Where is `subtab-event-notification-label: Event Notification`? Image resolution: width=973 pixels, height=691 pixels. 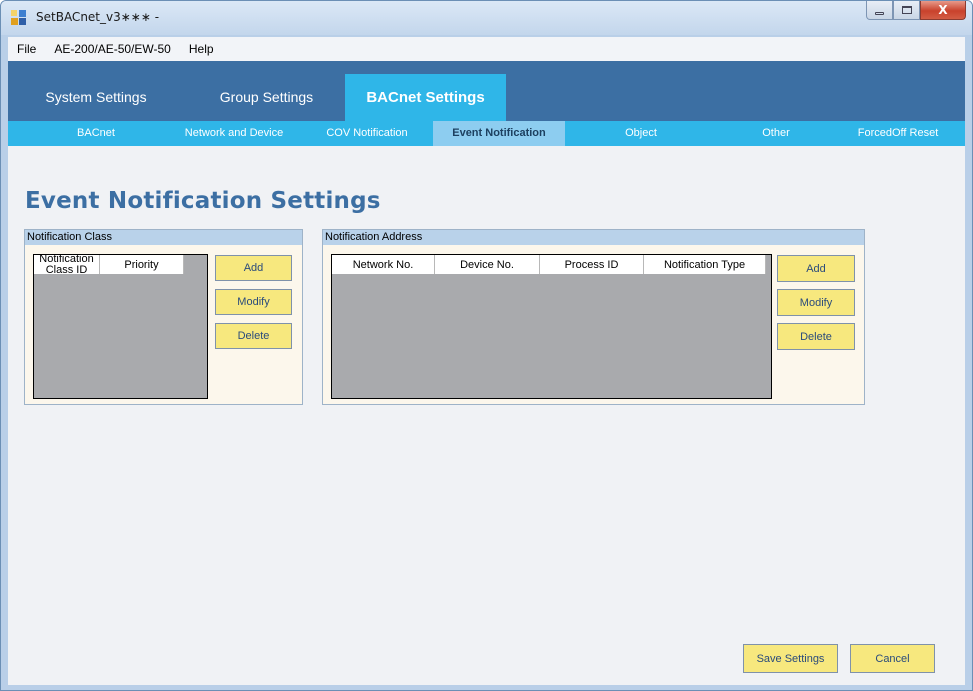 subtab-event-notification-label: Event Notification is located at coordinates (499, 133).